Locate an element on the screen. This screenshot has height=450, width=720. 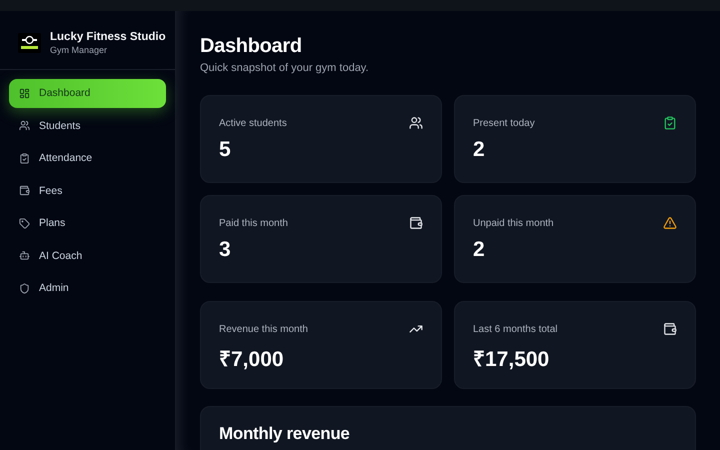
stat-value: ₹17,500 is located at coordinates (511, 359).